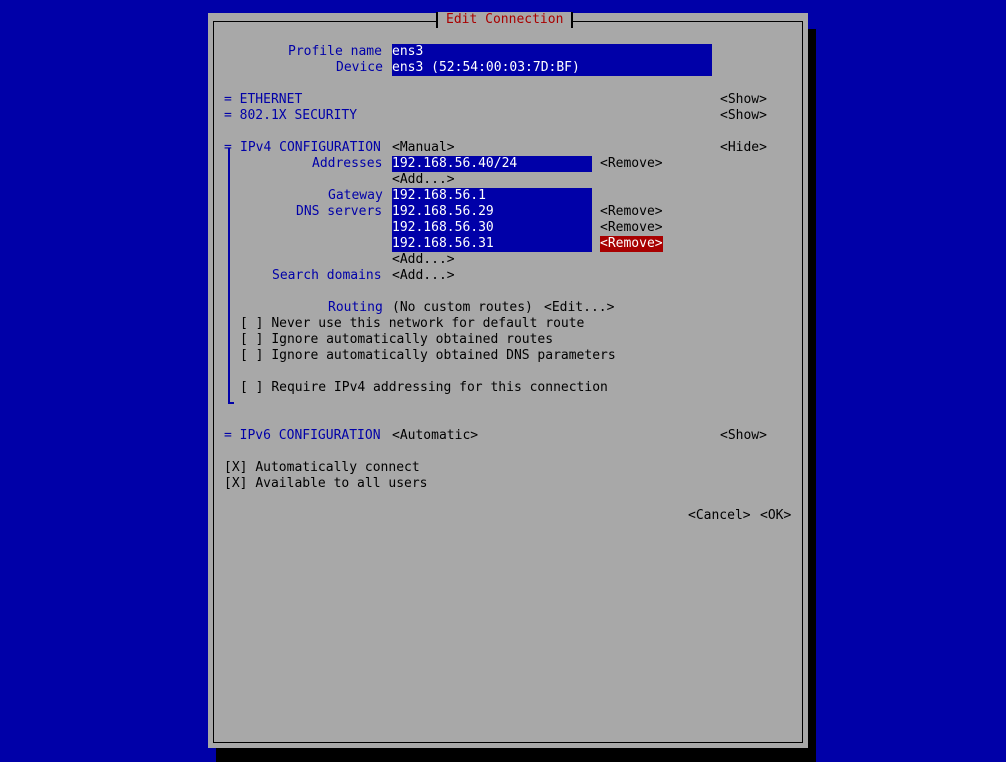  What do you see at coordinates (231, 403) in the screenshot?
I see `ipv4-section-bracket-foot` at bounding box center [231, 403].